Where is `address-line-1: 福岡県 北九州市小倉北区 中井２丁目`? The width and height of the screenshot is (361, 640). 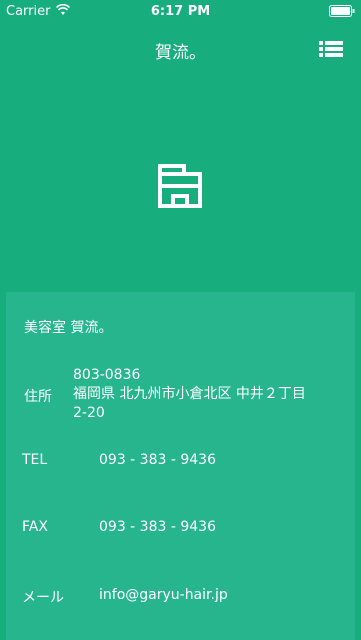 address-line-1: 福岡県 北九州市小倉北区 中井２丁目 is located at coordinates (189, 394).